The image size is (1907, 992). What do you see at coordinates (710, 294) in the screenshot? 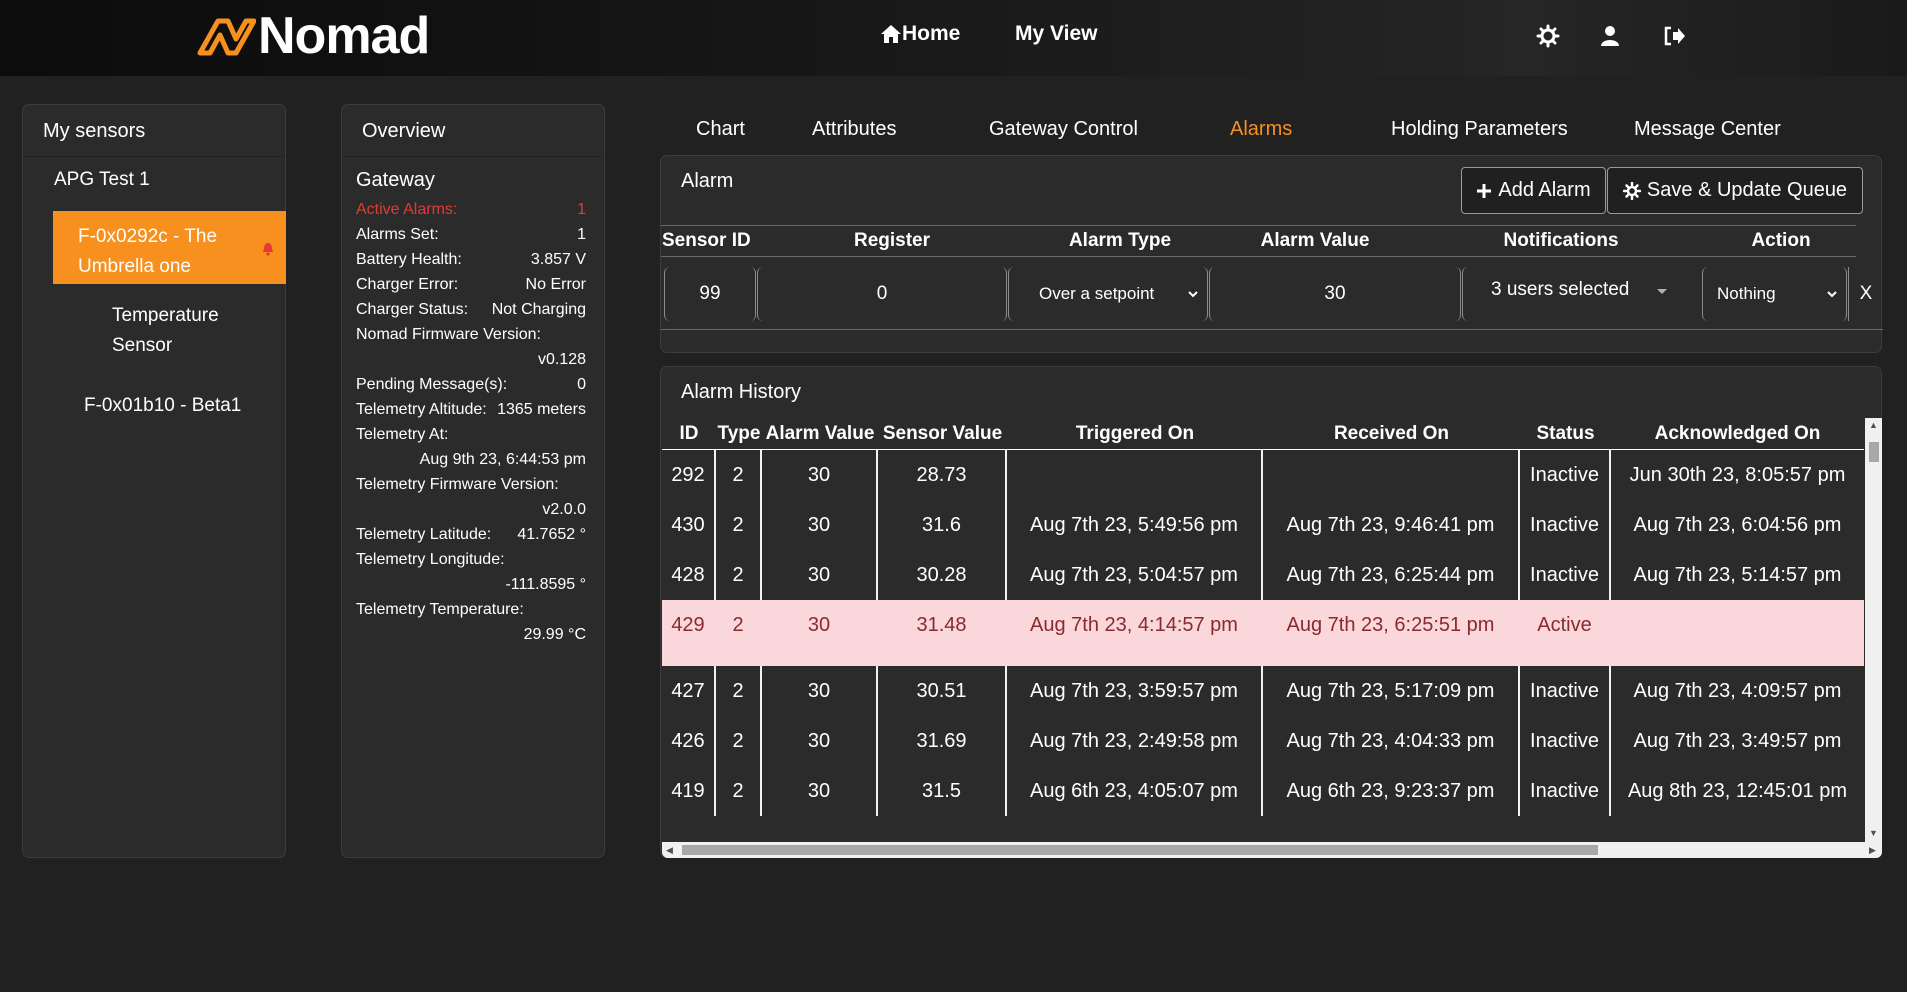
I see `sensor-id-input: 99` at bounding box center [710, 294].